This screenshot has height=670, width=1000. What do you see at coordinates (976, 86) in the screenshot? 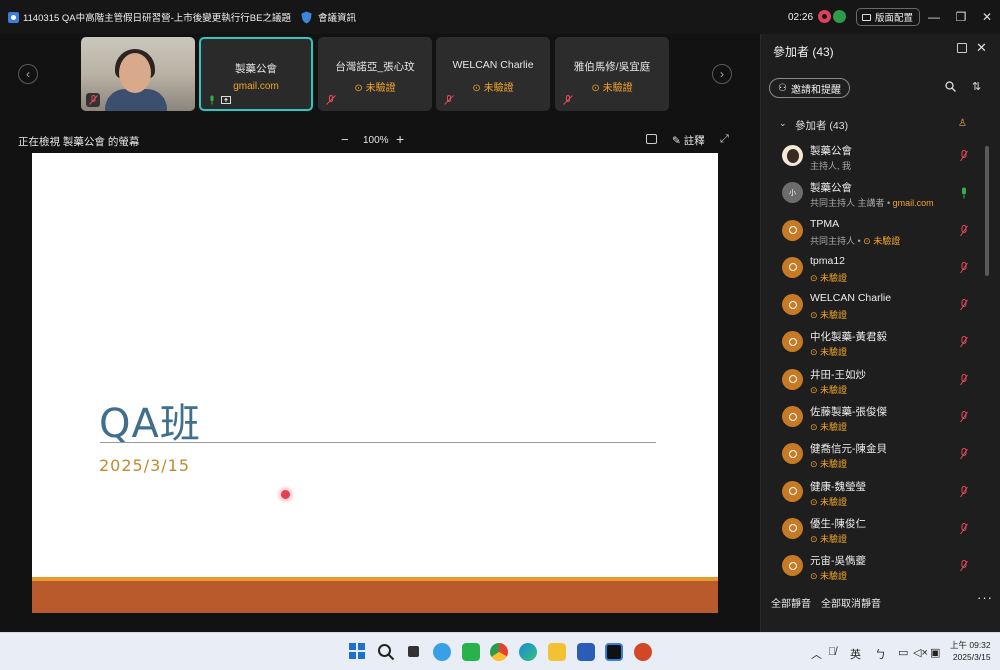
I see `sort-icon: ⇅` at bounding box center [976, 86].